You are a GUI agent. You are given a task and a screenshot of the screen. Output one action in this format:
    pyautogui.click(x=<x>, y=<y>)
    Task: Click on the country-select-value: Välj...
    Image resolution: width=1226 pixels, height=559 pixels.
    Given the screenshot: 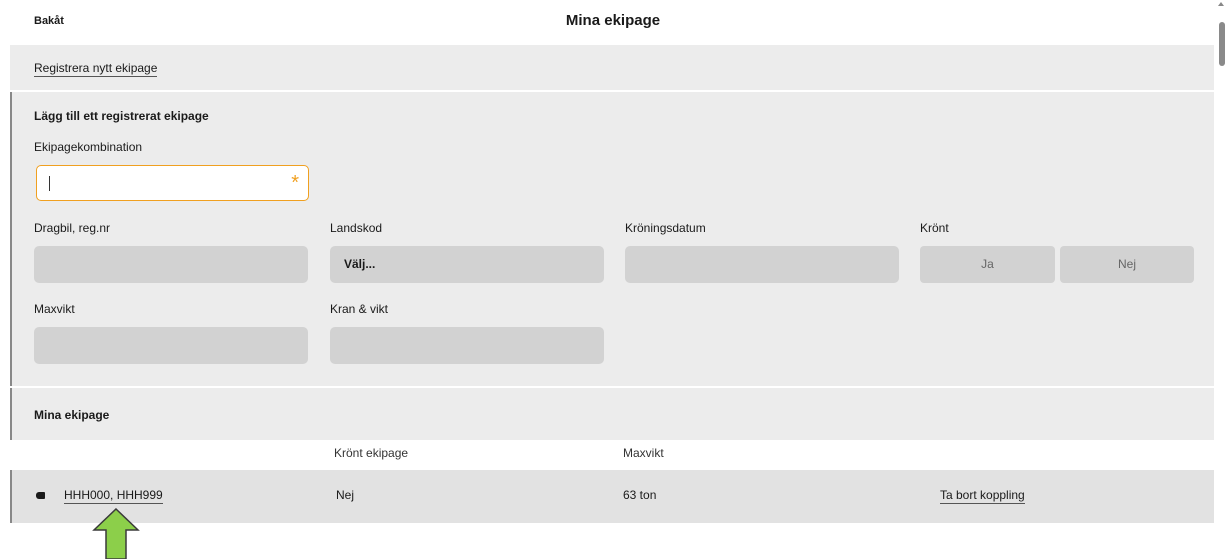 What is the action you would take?
    pyautogui.click(x=360, y=264)
    